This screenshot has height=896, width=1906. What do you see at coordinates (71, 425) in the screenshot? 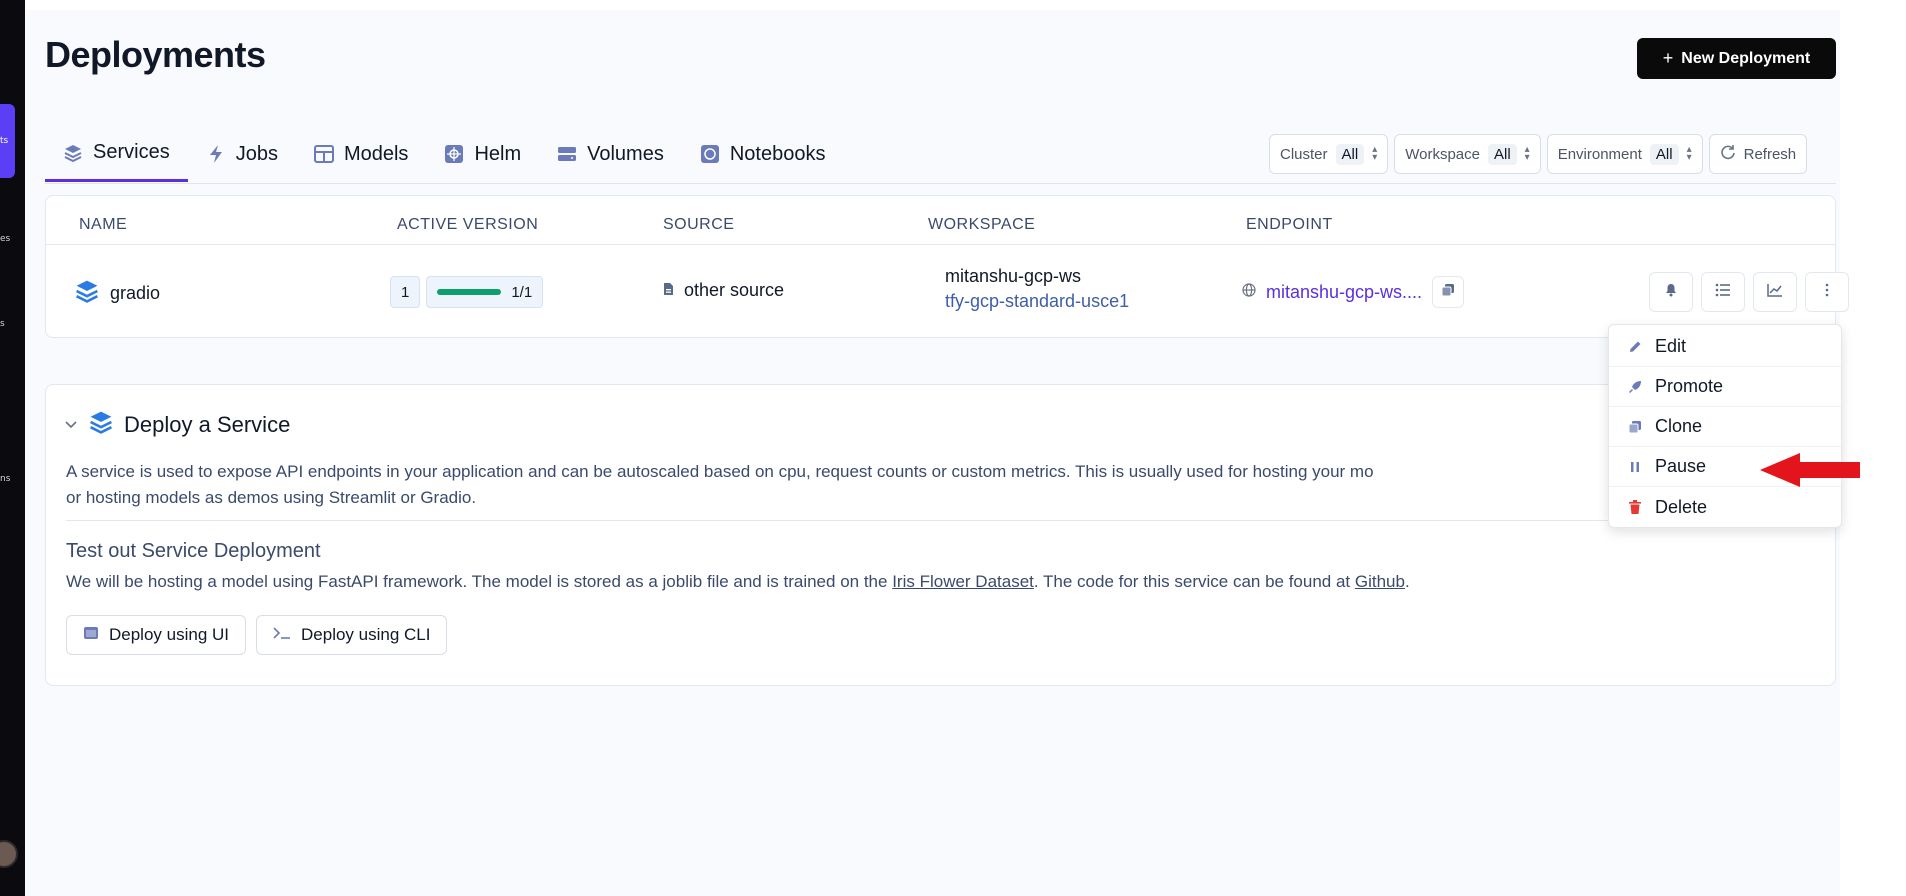
I see `chevron-down-icon` at bounding box center [71, 425].